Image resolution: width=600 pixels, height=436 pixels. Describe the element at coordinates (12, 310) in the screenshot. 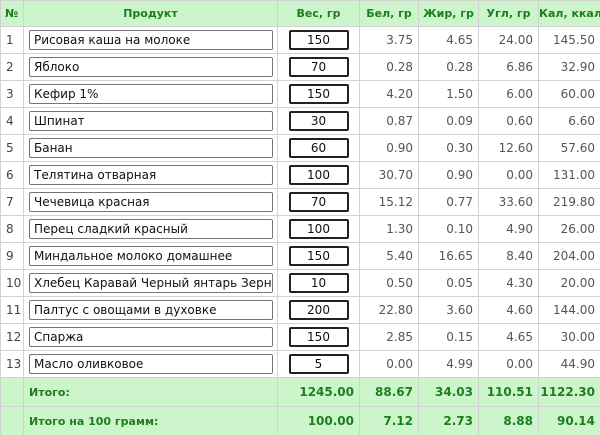

I see `row-index: 11` at that location.